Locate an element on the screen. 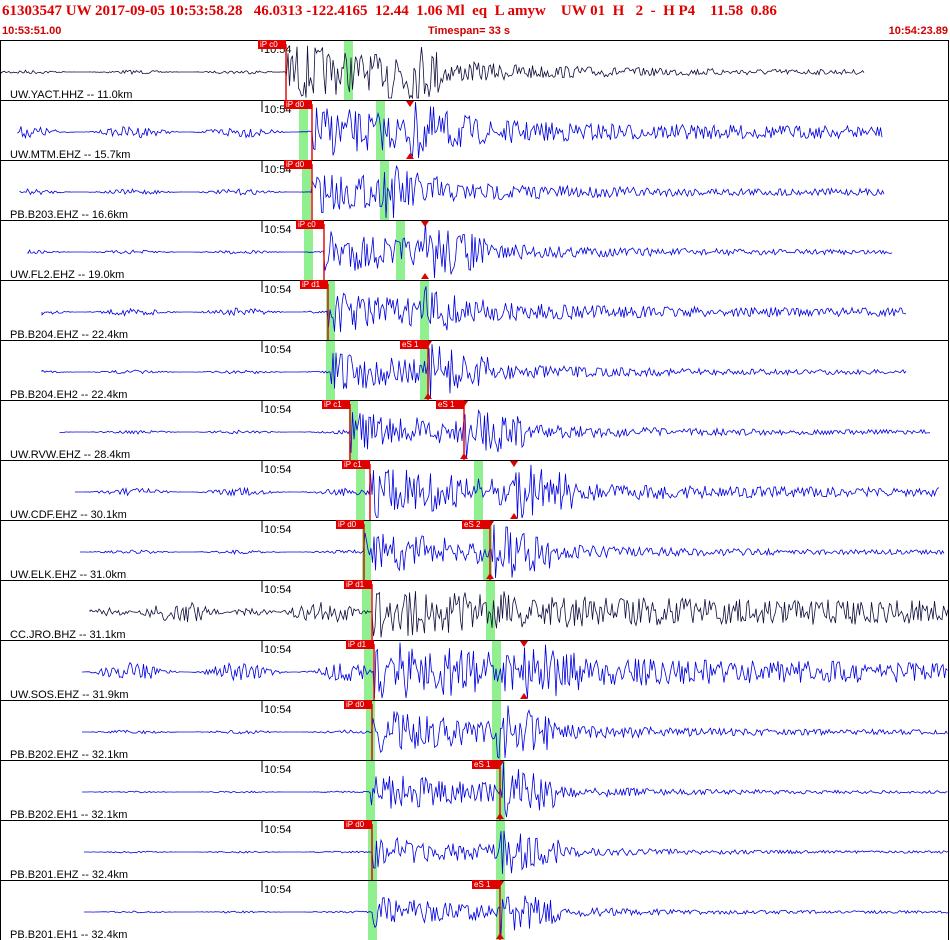 This screenshot has height=940, width=950. channel-label: PB.B201.EHZ -- 32.4km is located at coordinates (69, 875).